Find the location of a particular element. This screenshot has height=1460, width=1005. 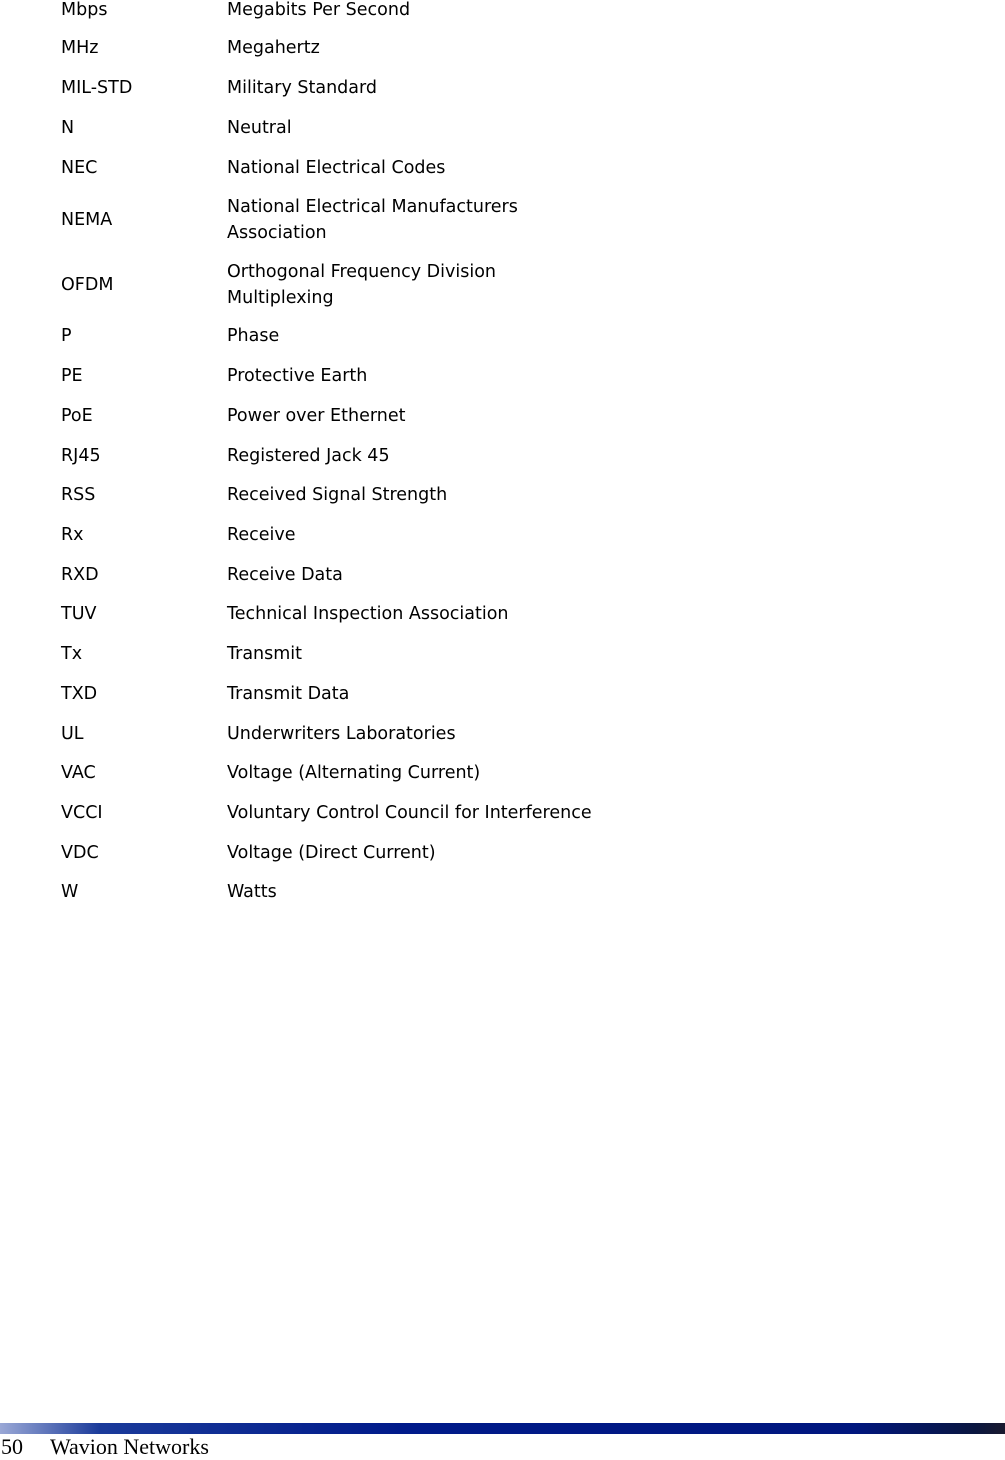

glossary-row: Mbps Megabits Per Second is located at coordinates (350, 11).